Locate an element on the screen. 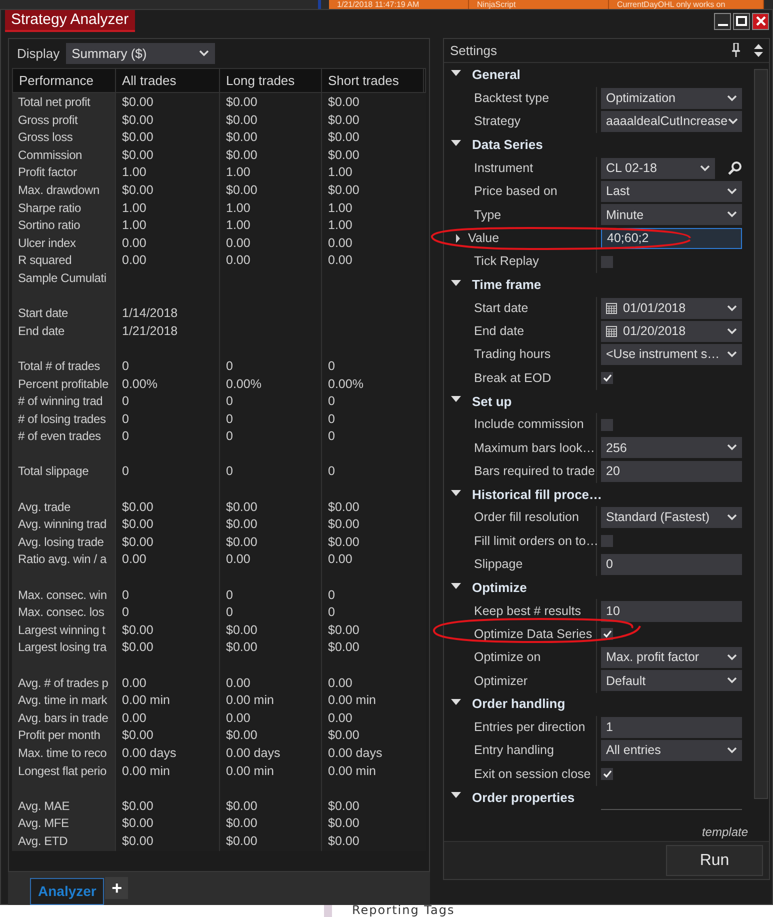 This screenshot has width=773, height=917. column-header: Short trades is located at coordinates (373, 80).